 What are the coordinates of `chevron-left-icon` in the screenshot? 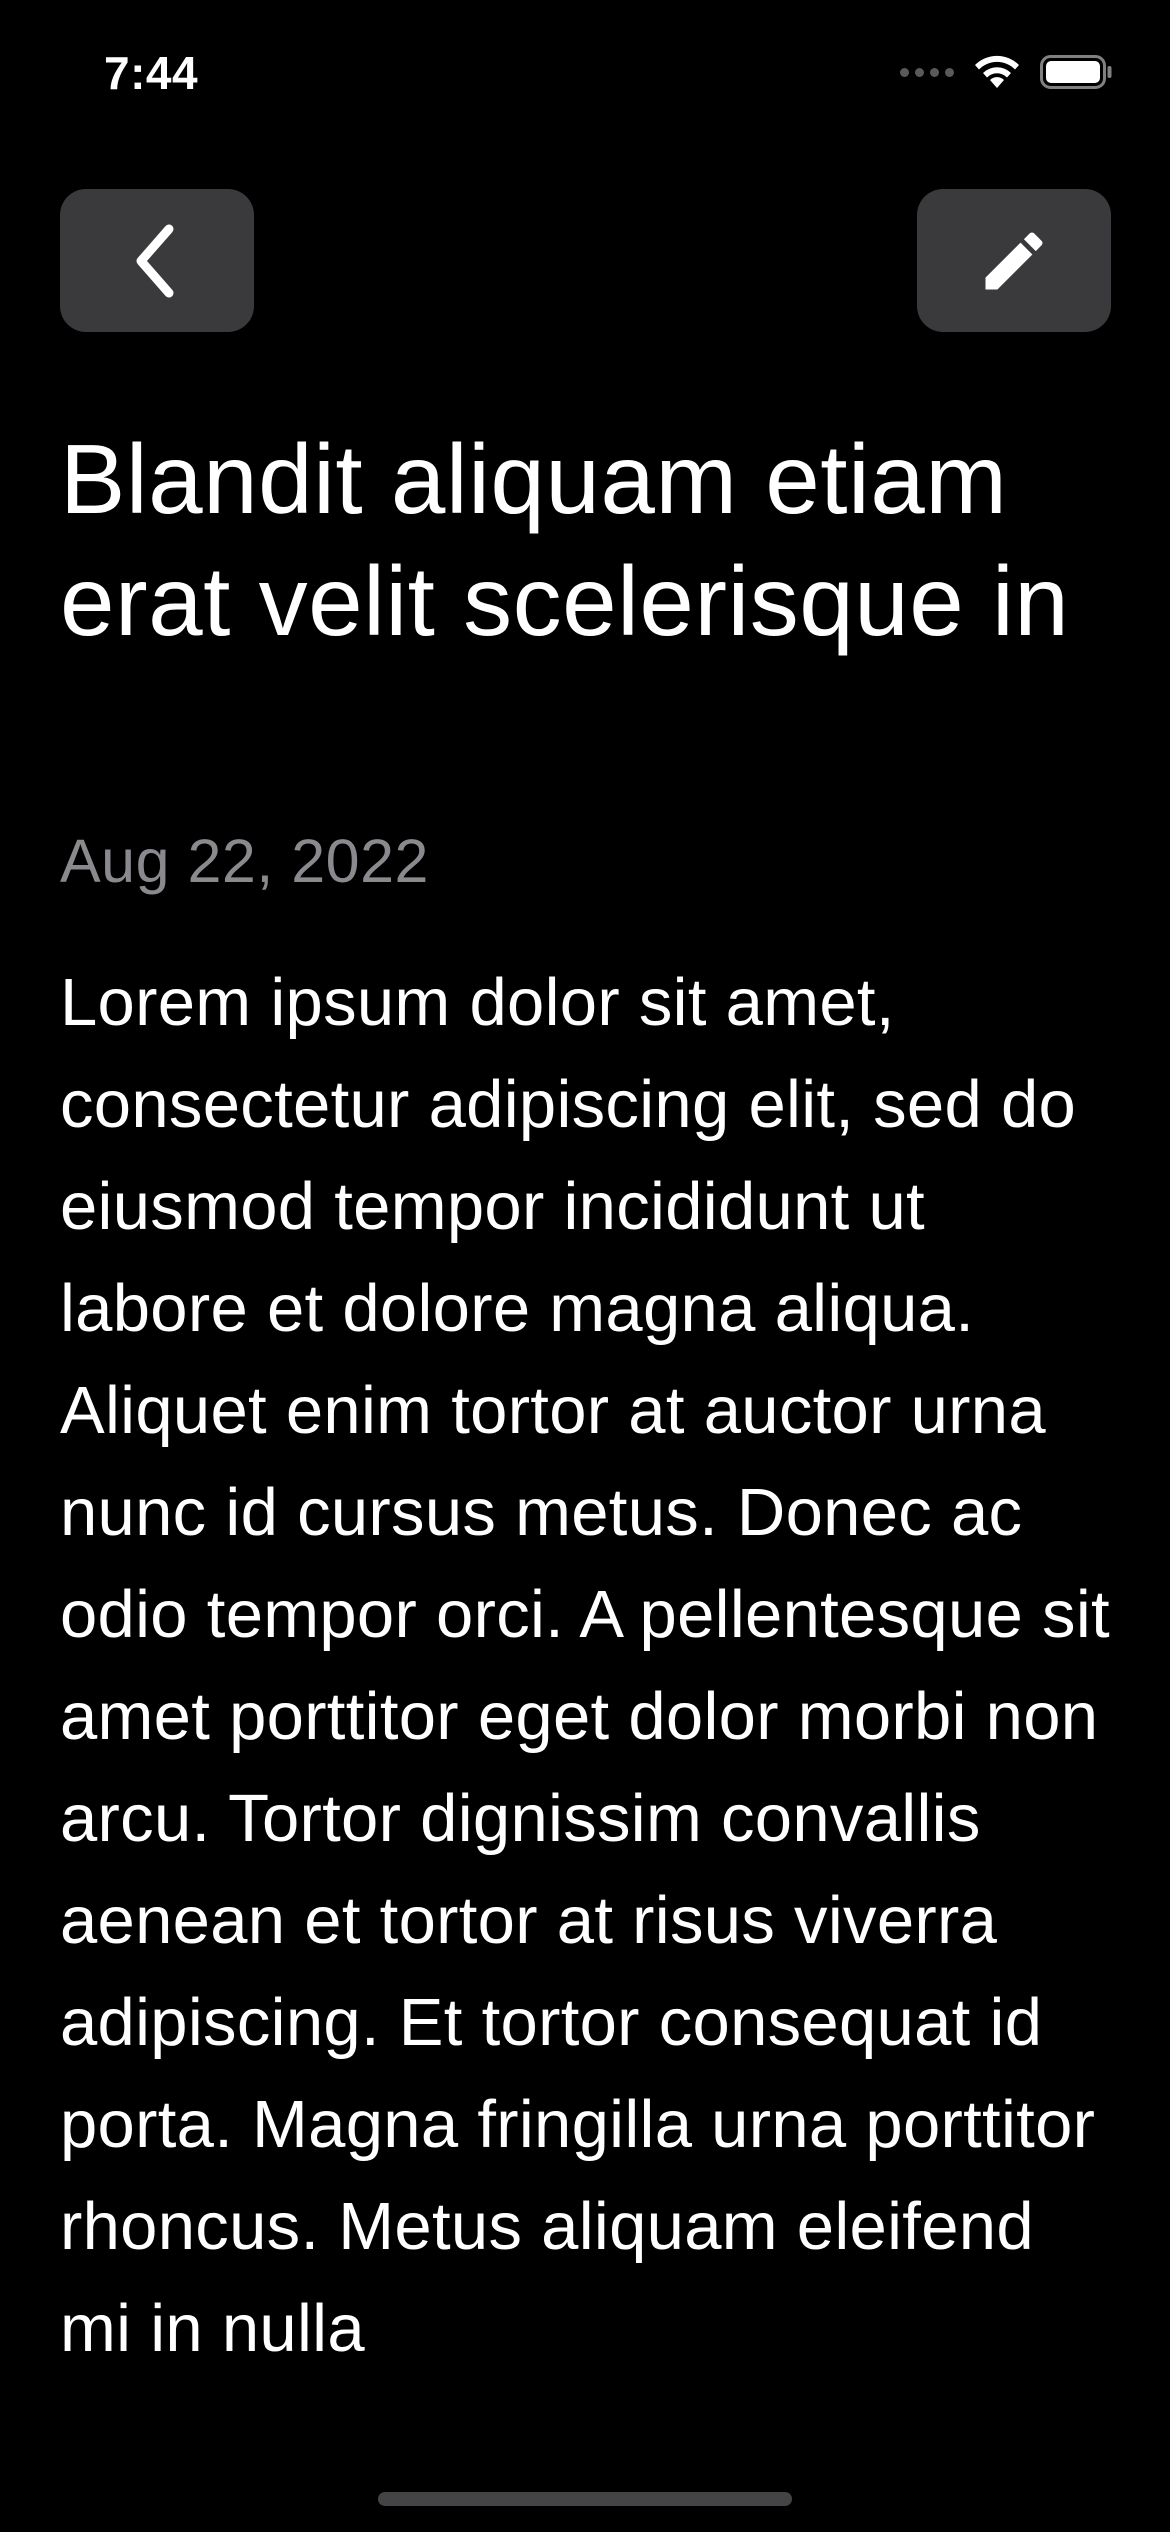 It's located at (155, 260).